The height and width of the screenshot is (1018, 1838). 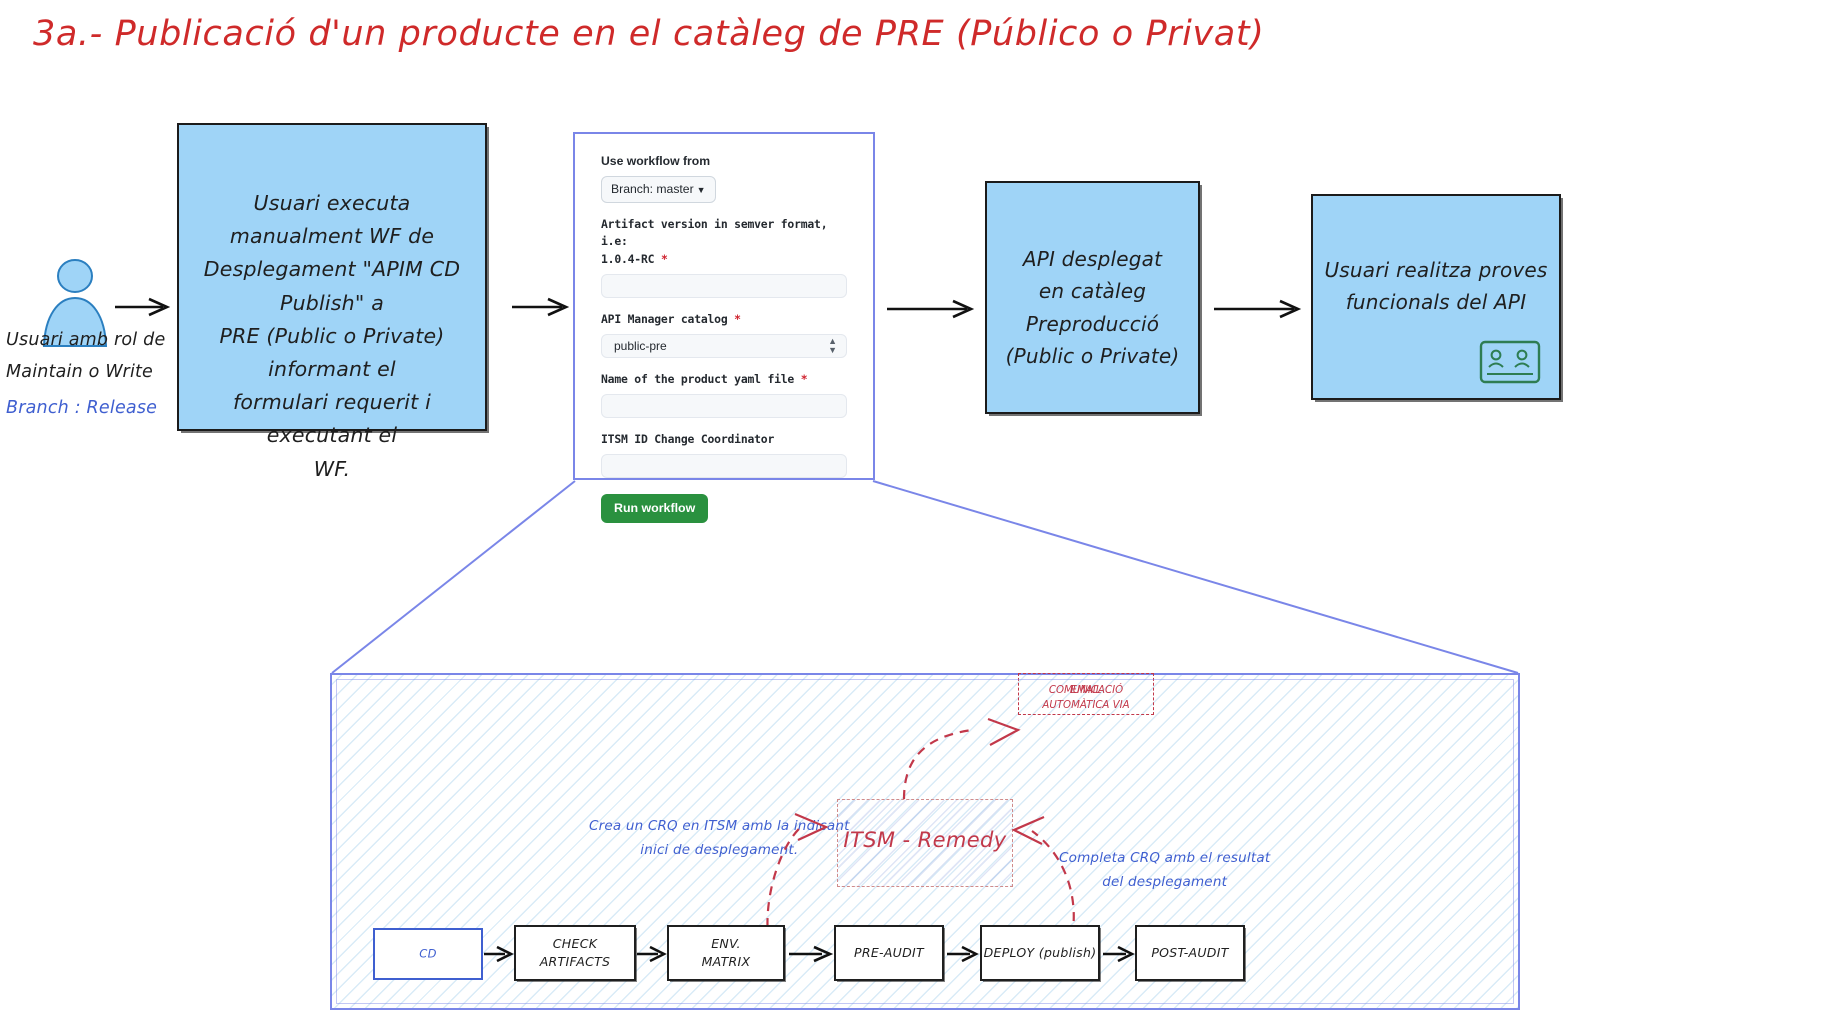 I want to click on run-workflow-button: Run workflow, so click(x=655, y=508).